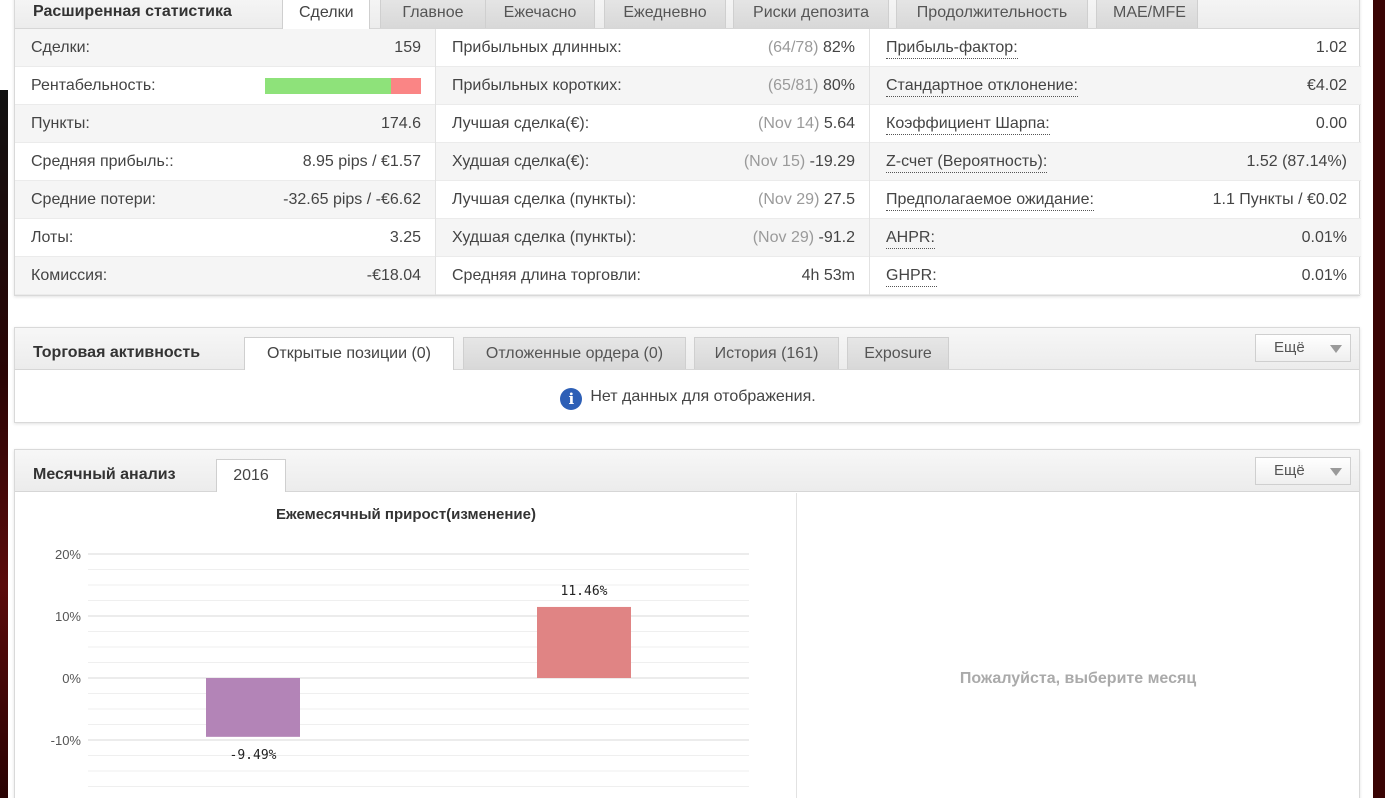 This screenshot has height=798, width=1385. I want to click on stat-label-ahpr: AHPR:, so click(910, 238).